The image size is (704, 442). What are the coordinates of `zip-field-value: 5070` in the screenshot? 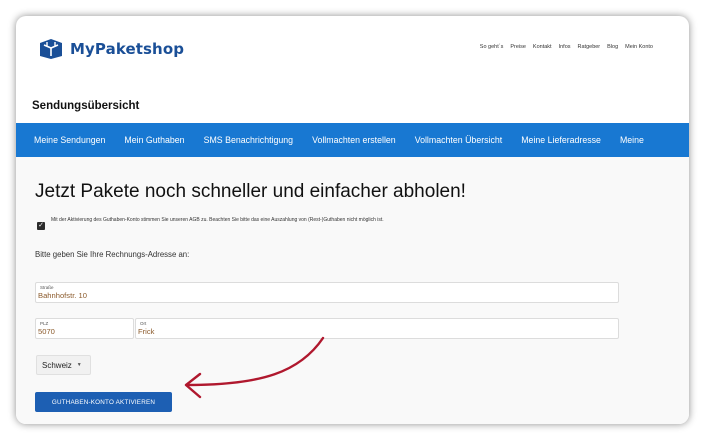 It's located at (46, 331).